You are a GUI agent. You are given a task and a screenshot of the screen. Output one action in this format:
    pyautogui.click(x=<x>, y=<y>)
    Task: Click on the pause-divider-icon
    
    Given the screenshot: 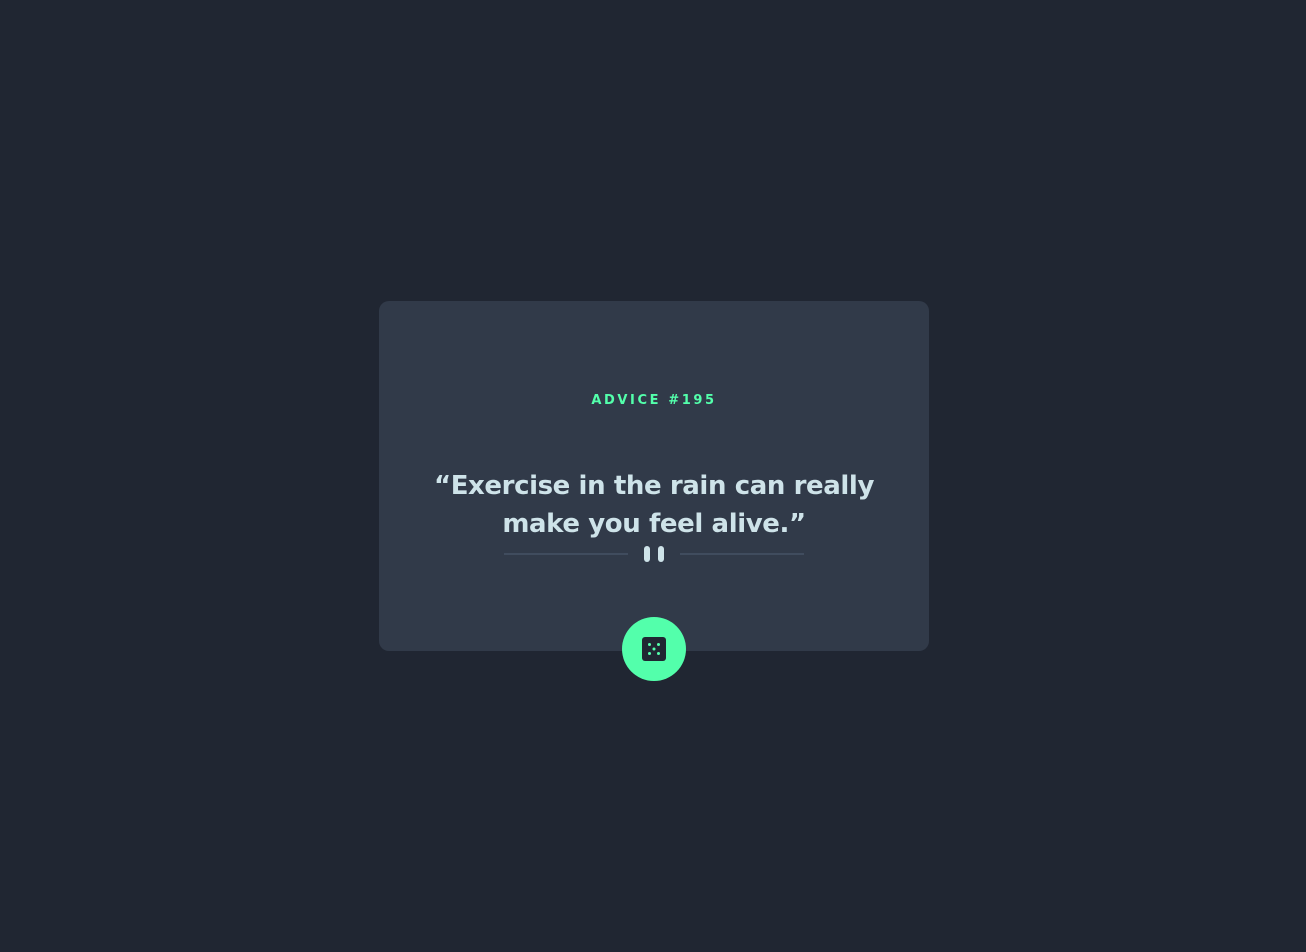 What is the action you would take?
    pyautogui.click(x=654, y=554)
    